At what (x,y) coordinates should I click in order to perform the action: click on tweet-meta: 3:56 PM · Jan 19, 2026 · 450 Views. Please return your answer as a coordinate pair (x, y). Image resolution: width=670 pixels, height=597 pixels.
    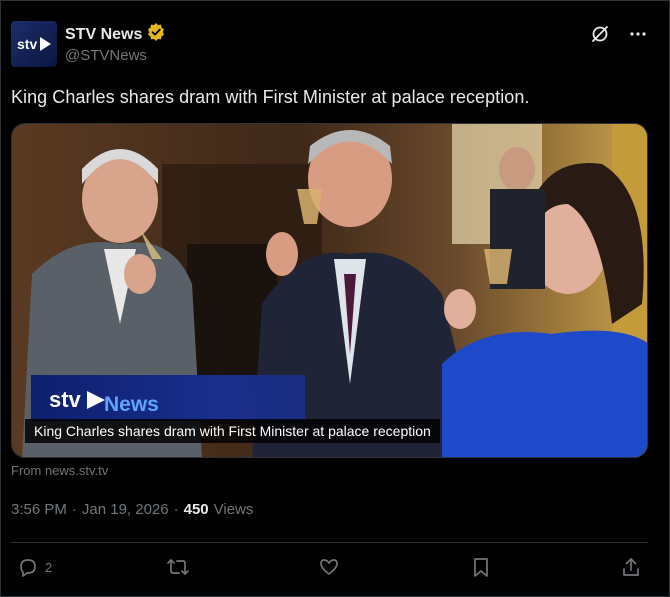
    Looking at the image, I should click on (132, 509).